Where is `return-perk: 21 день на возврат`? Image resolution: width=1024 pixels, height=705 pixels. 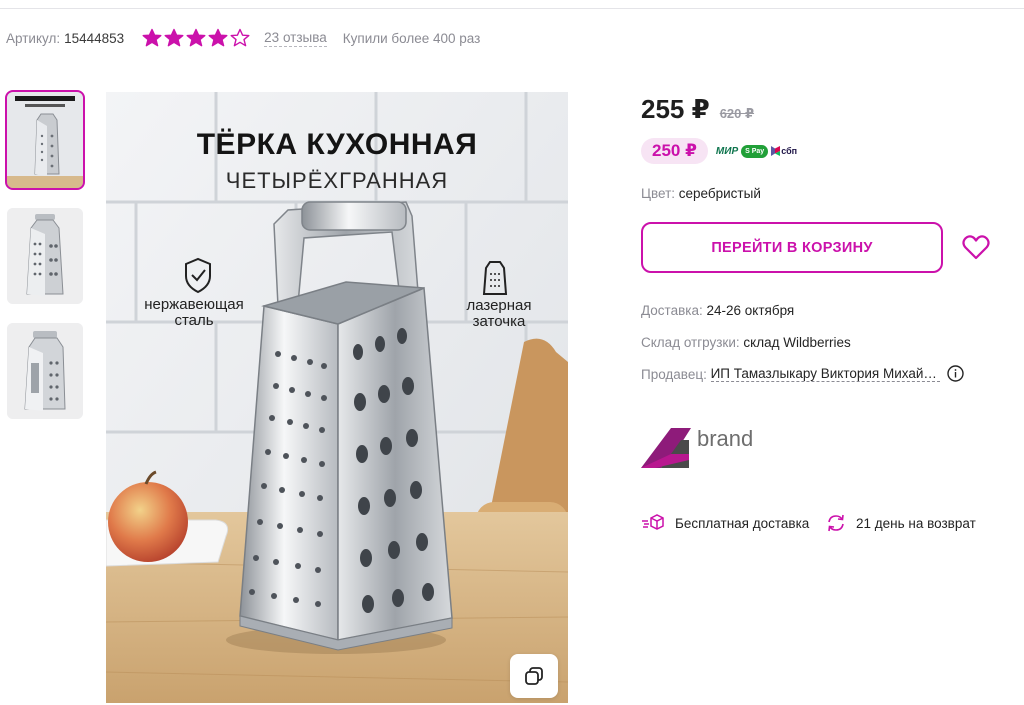 return-perk: 21 день на возврат is located at coordinates (901, 523).